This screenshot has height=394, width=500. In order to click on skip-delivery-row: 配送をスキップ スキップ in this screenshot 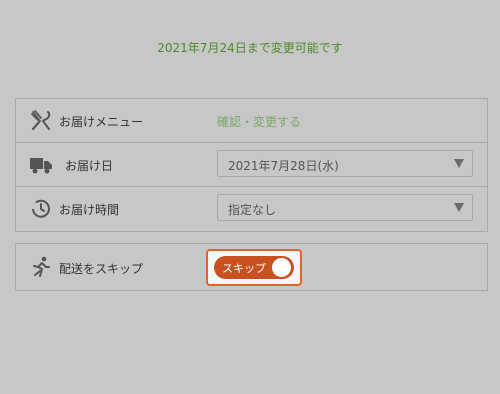, I will do `click(251, 267)`.